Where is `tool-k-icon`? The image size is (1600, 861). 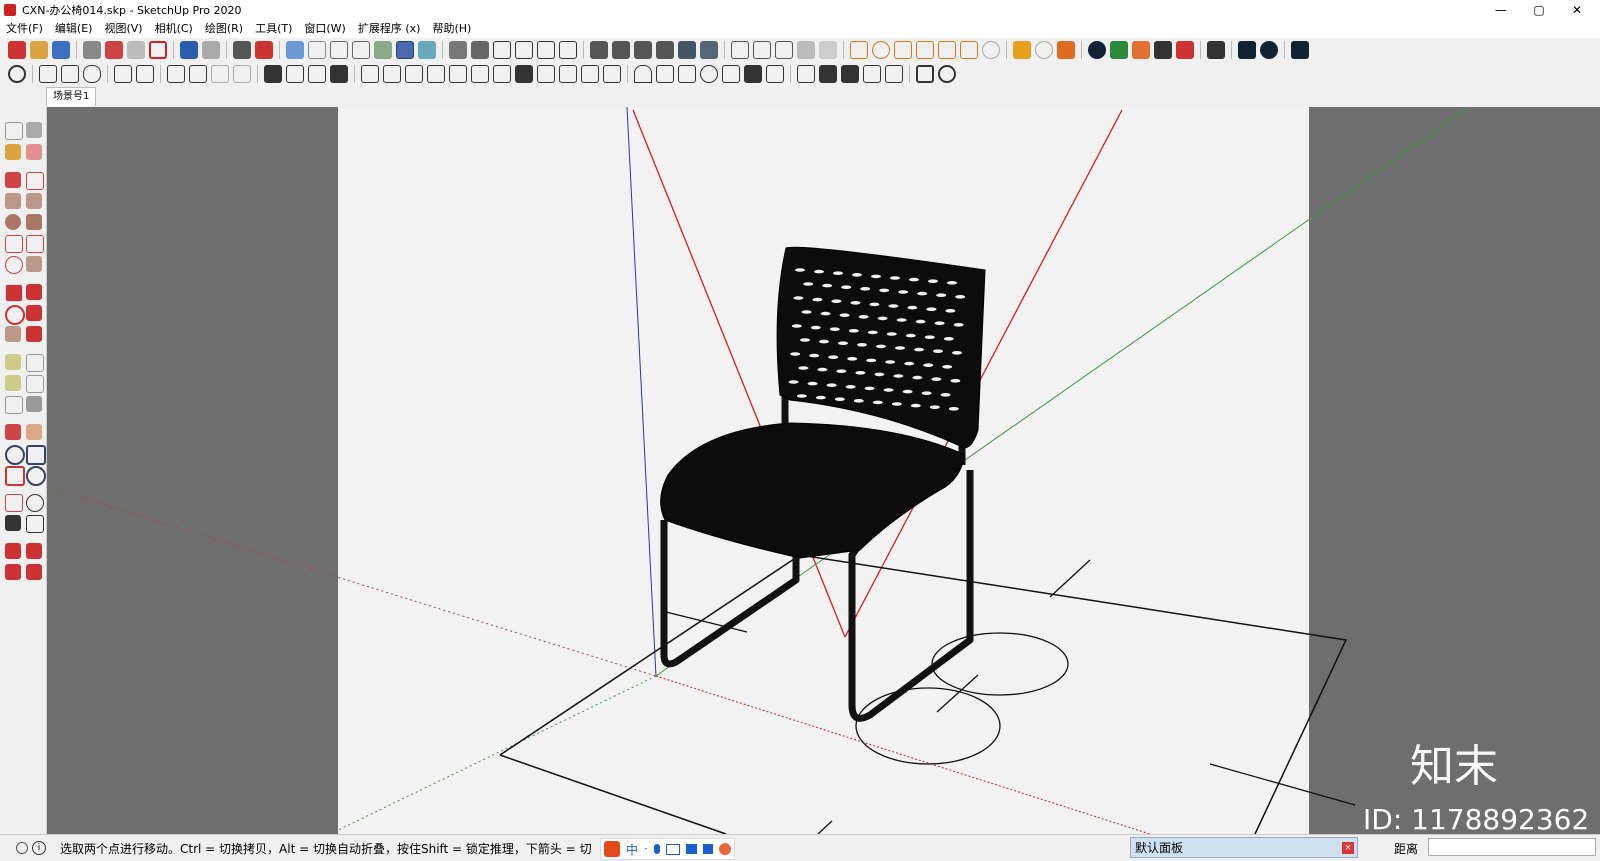 tool-k-icon is located at coordinates (590, 74).